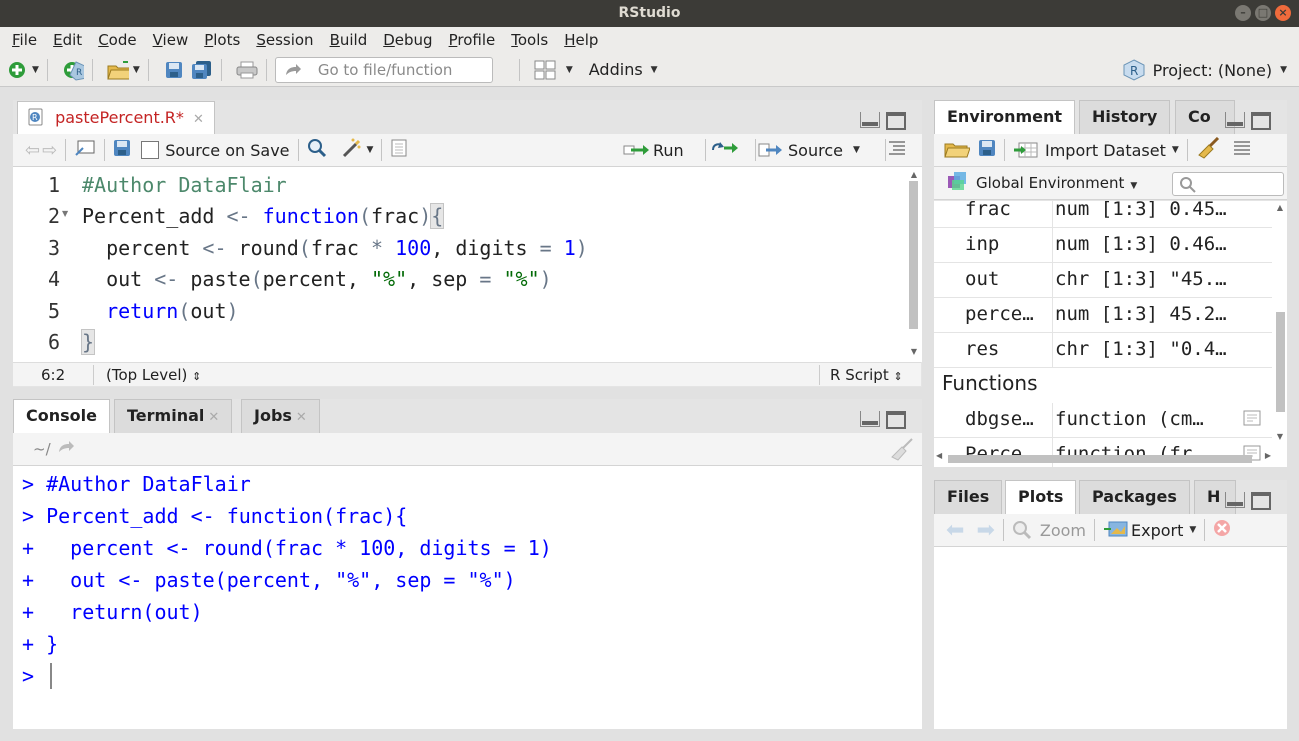 The image size is (1299, 741). I want to click on import-dataset-button: Import Dataset ▼, so click(1096, 150).